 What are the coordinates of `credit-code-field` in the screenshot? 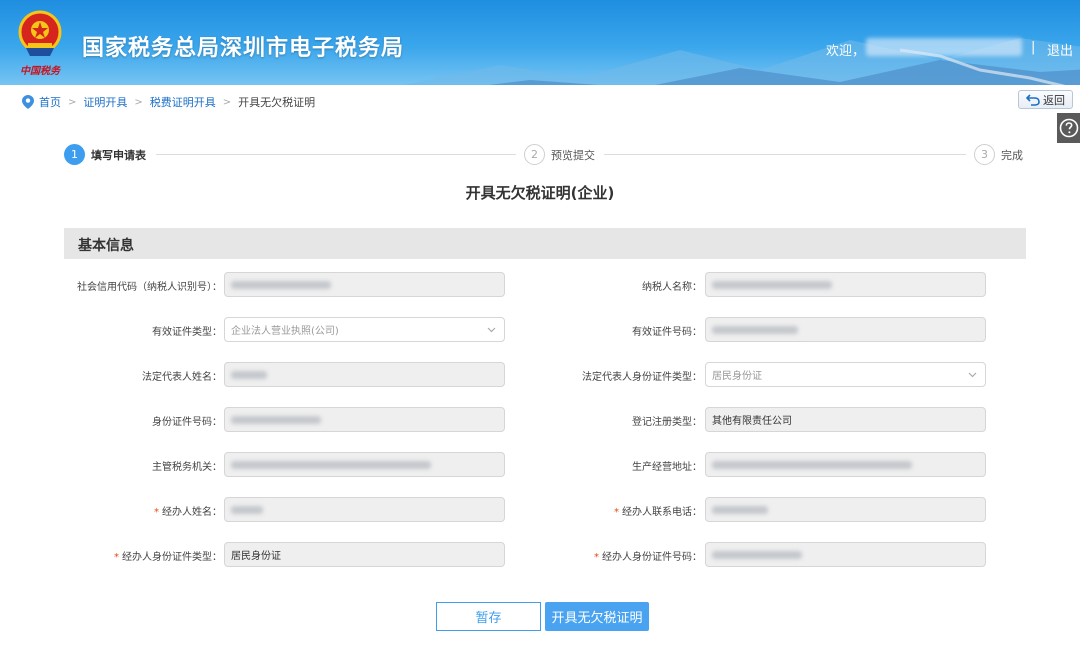 It's located at (364, 284).